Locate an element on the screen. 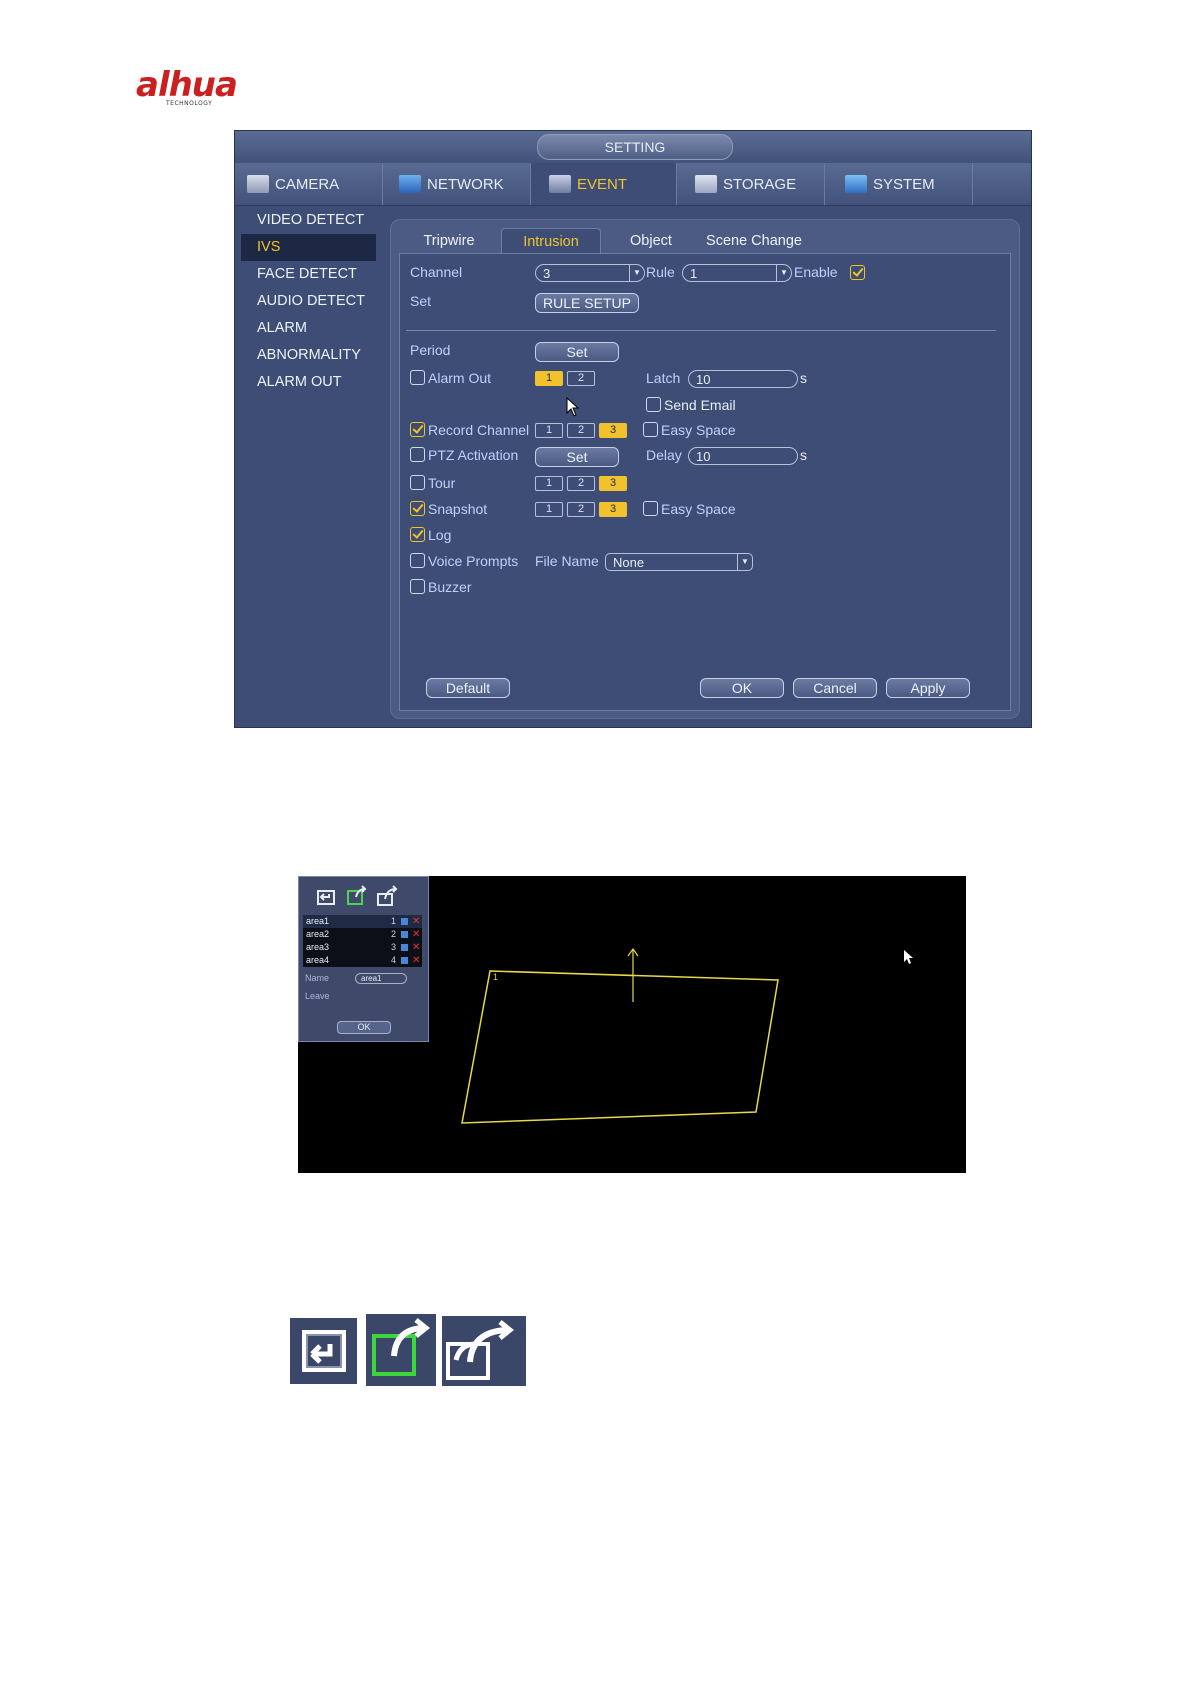  tab-label: SYSTEM is located at coordinates (904, 184).